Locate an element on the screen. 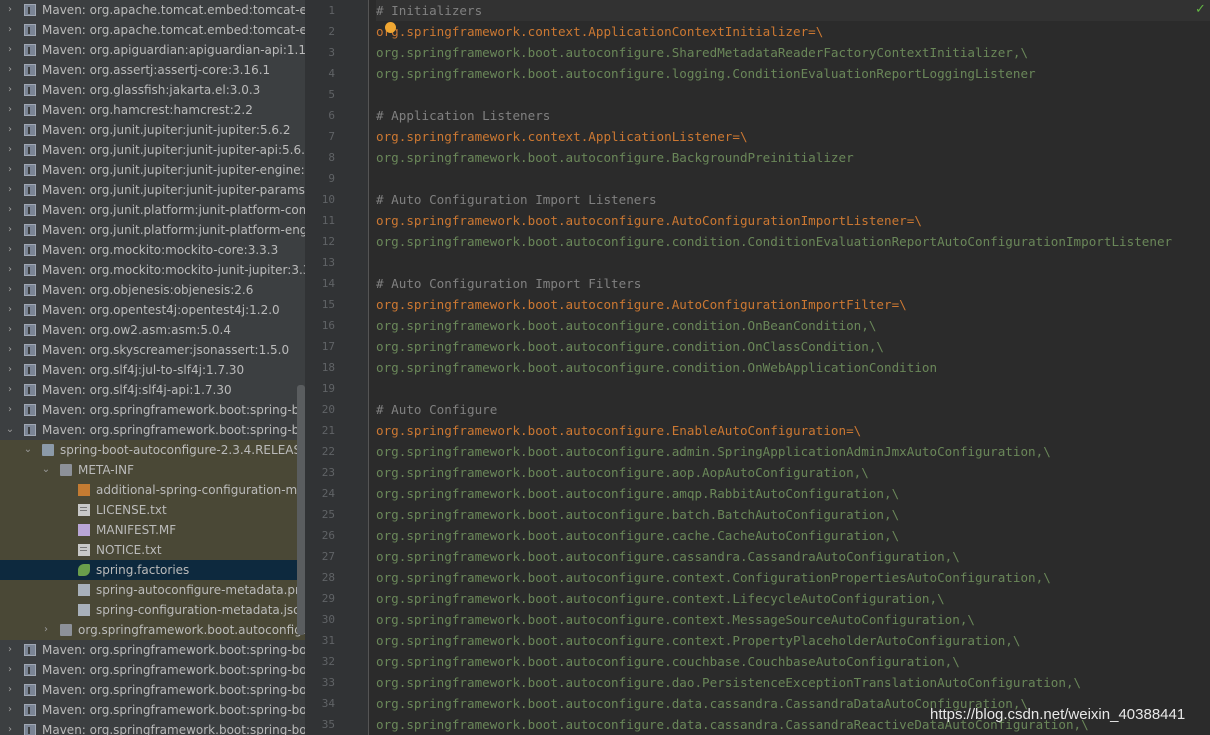 The image size is (1210, 735). tree-item: additional-spring-configuration-met is located at coordinates (152, 490).